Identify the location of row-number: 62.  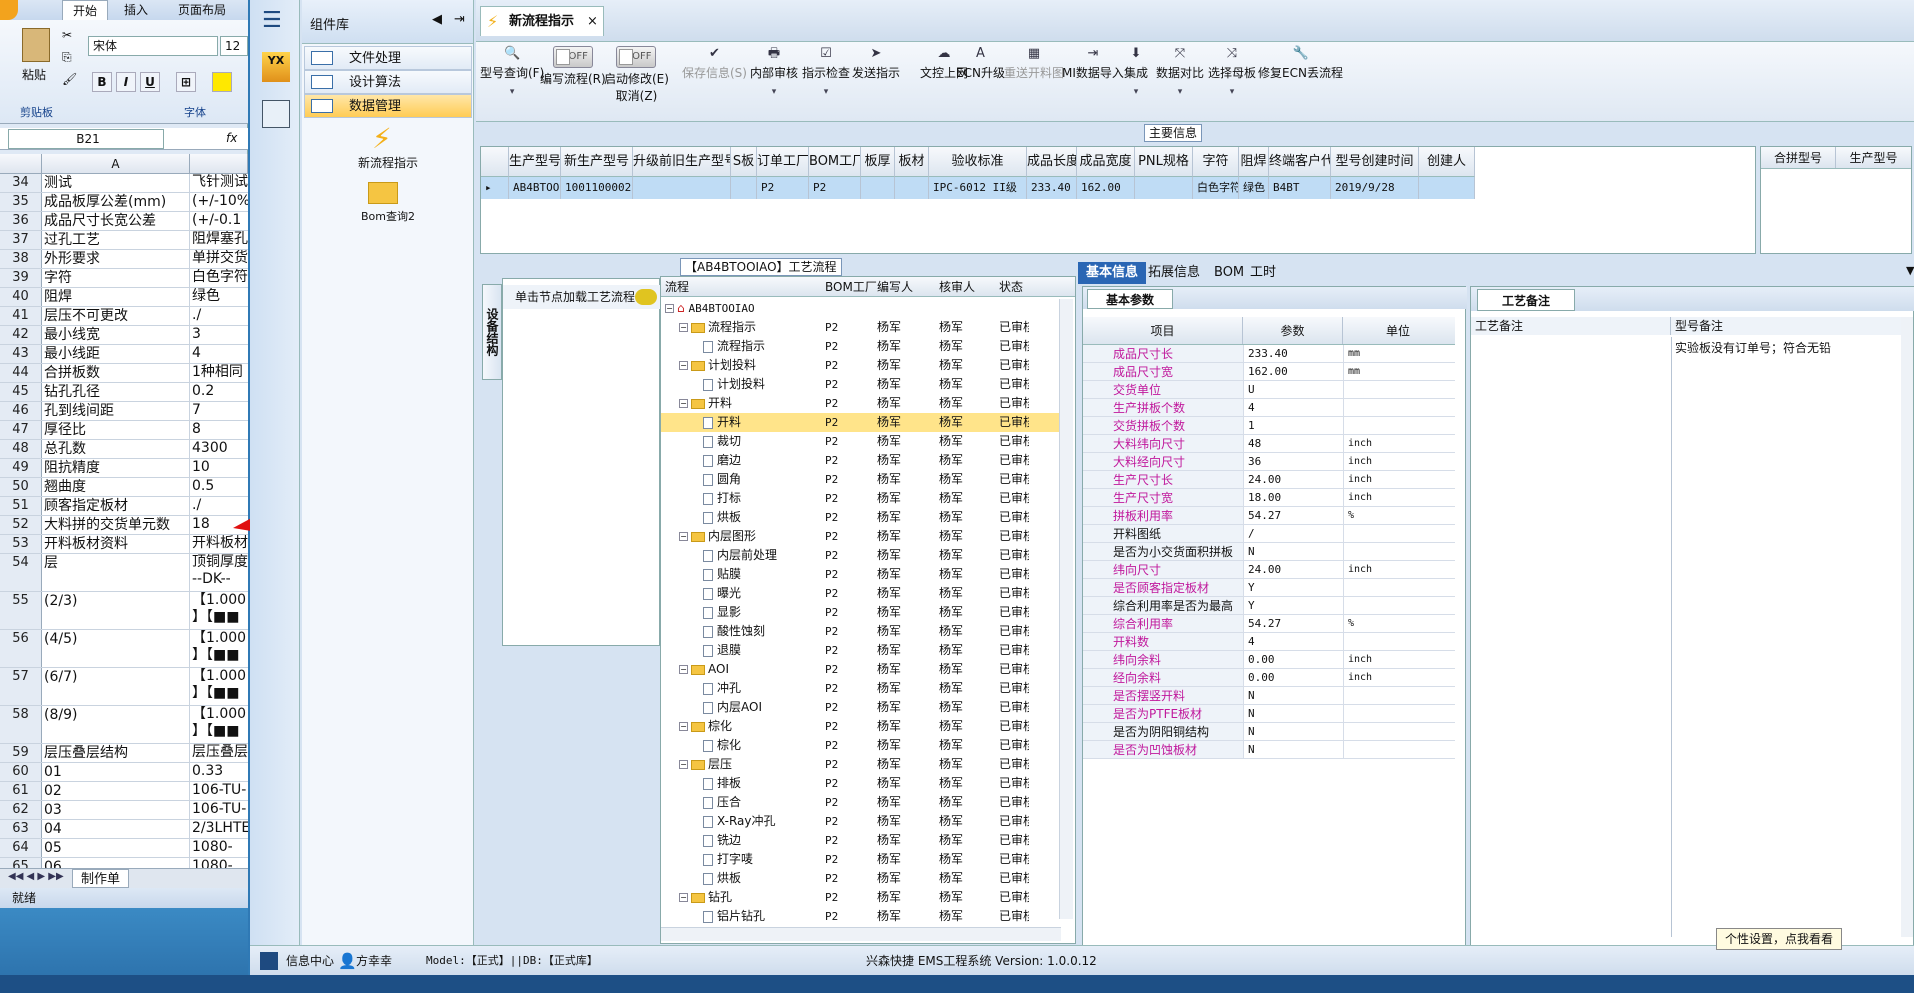
(21, 810).